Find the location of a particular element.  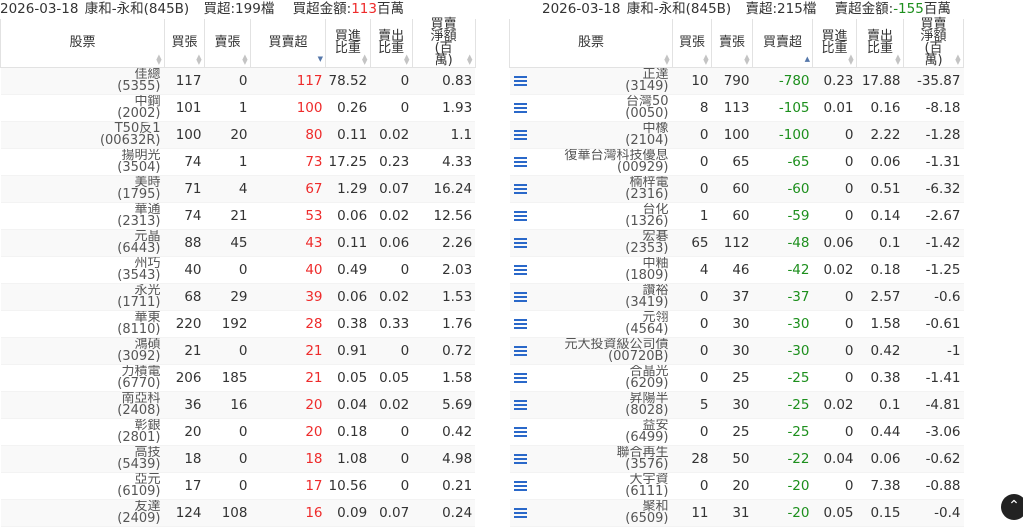

table-row: 合晶光 (6209) 0 25 -25 0 0.38 -1.41 is located at coordinates (736, 378).